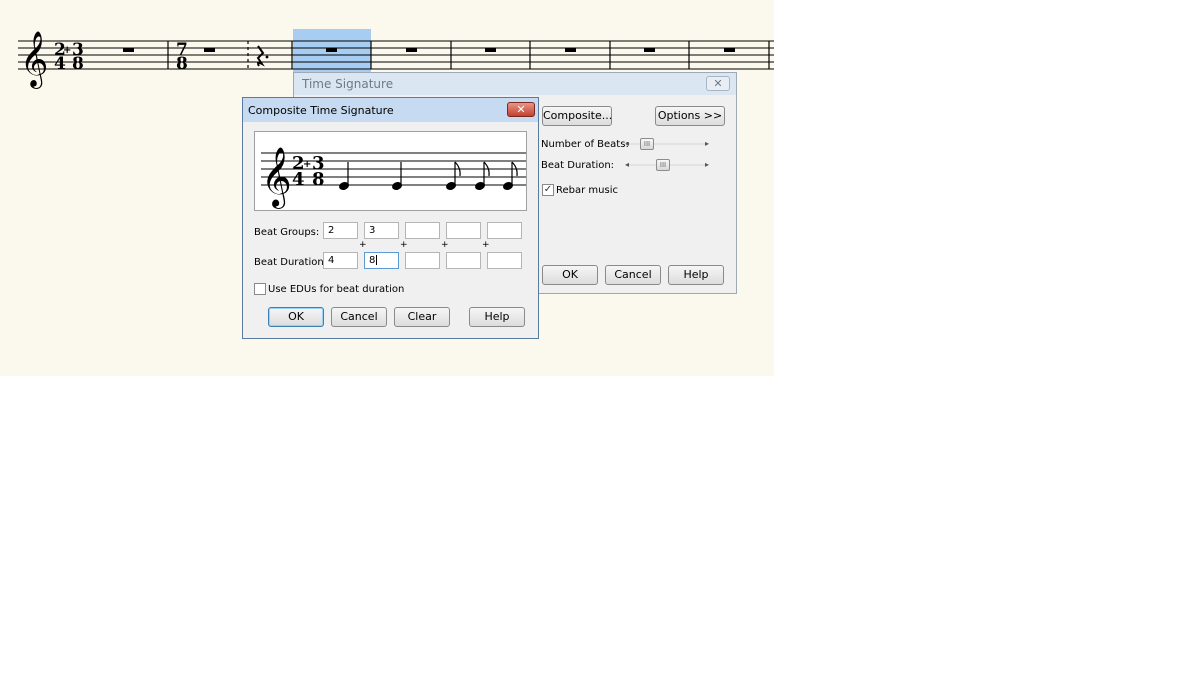 This screenshot has width=1200, height=675. I want to click on number-of-beats-thumb: III, so click(647, 144).